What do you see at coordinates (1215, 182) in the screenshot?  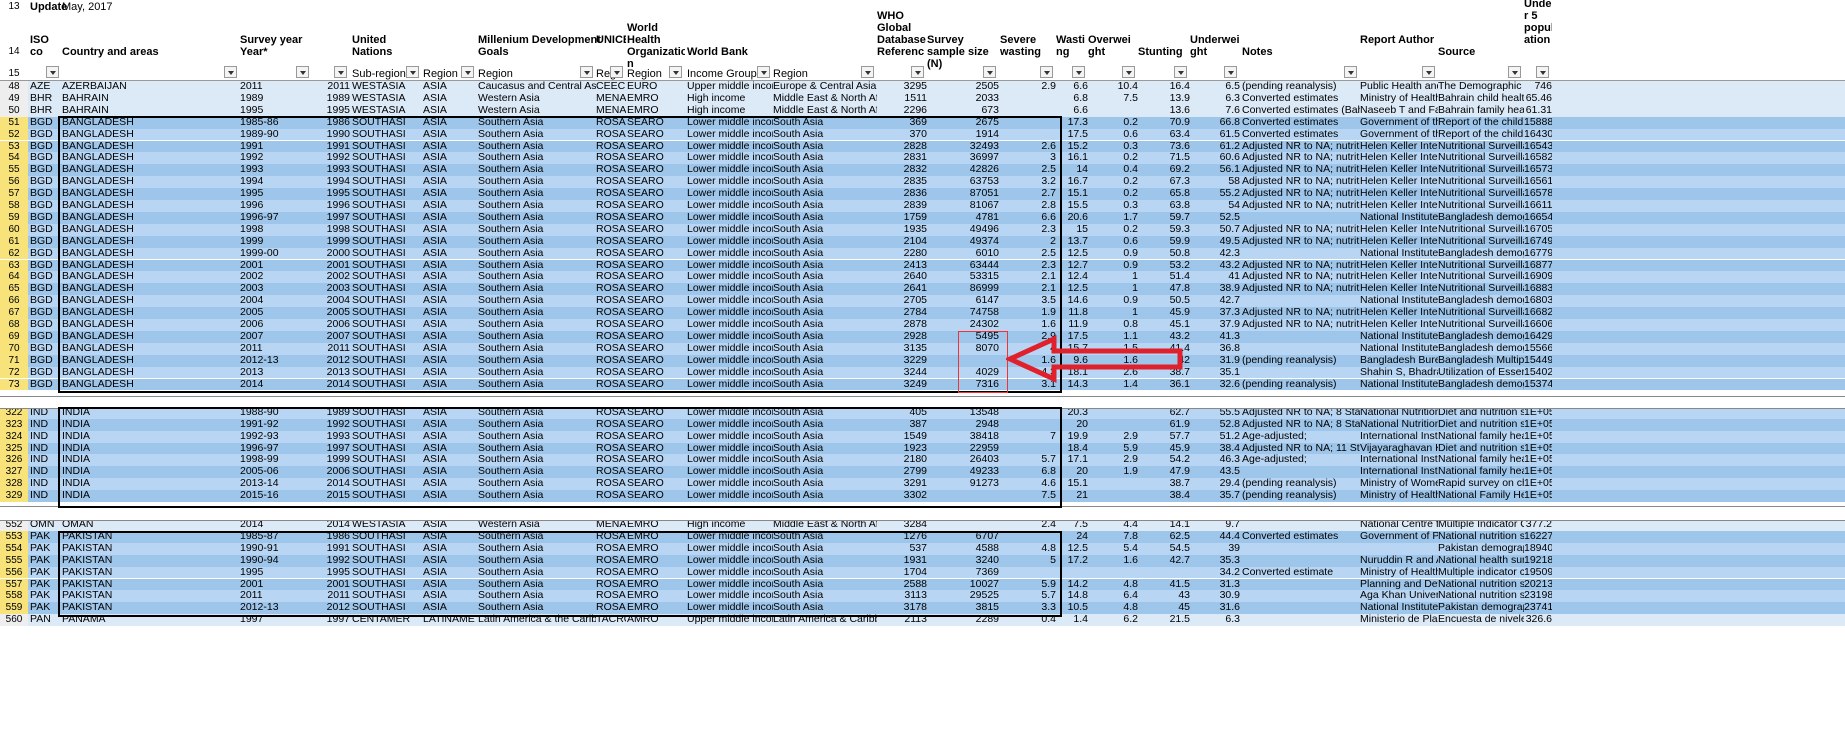 I see `cell-under: 58` at bounding box center [1215, 182].